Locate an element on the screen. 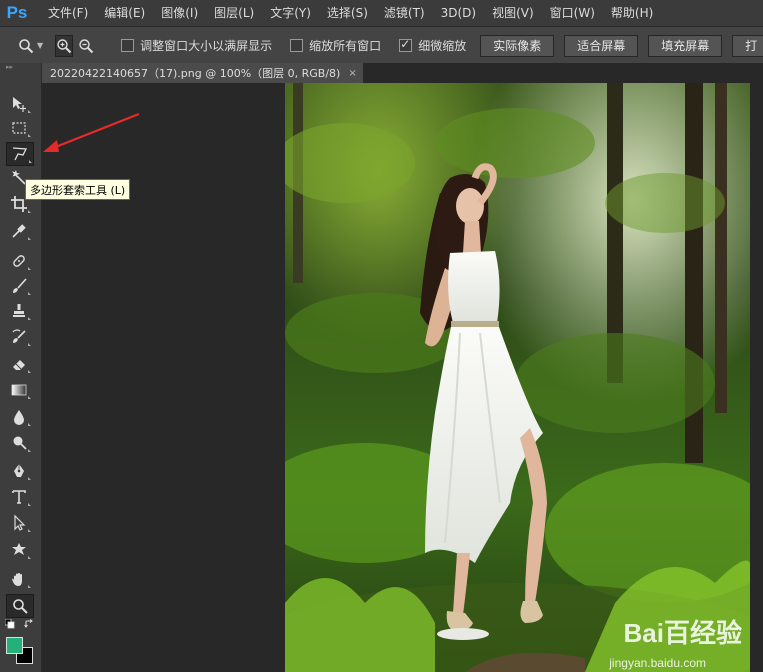  gradient-tool is located at coordinates (19, 390).